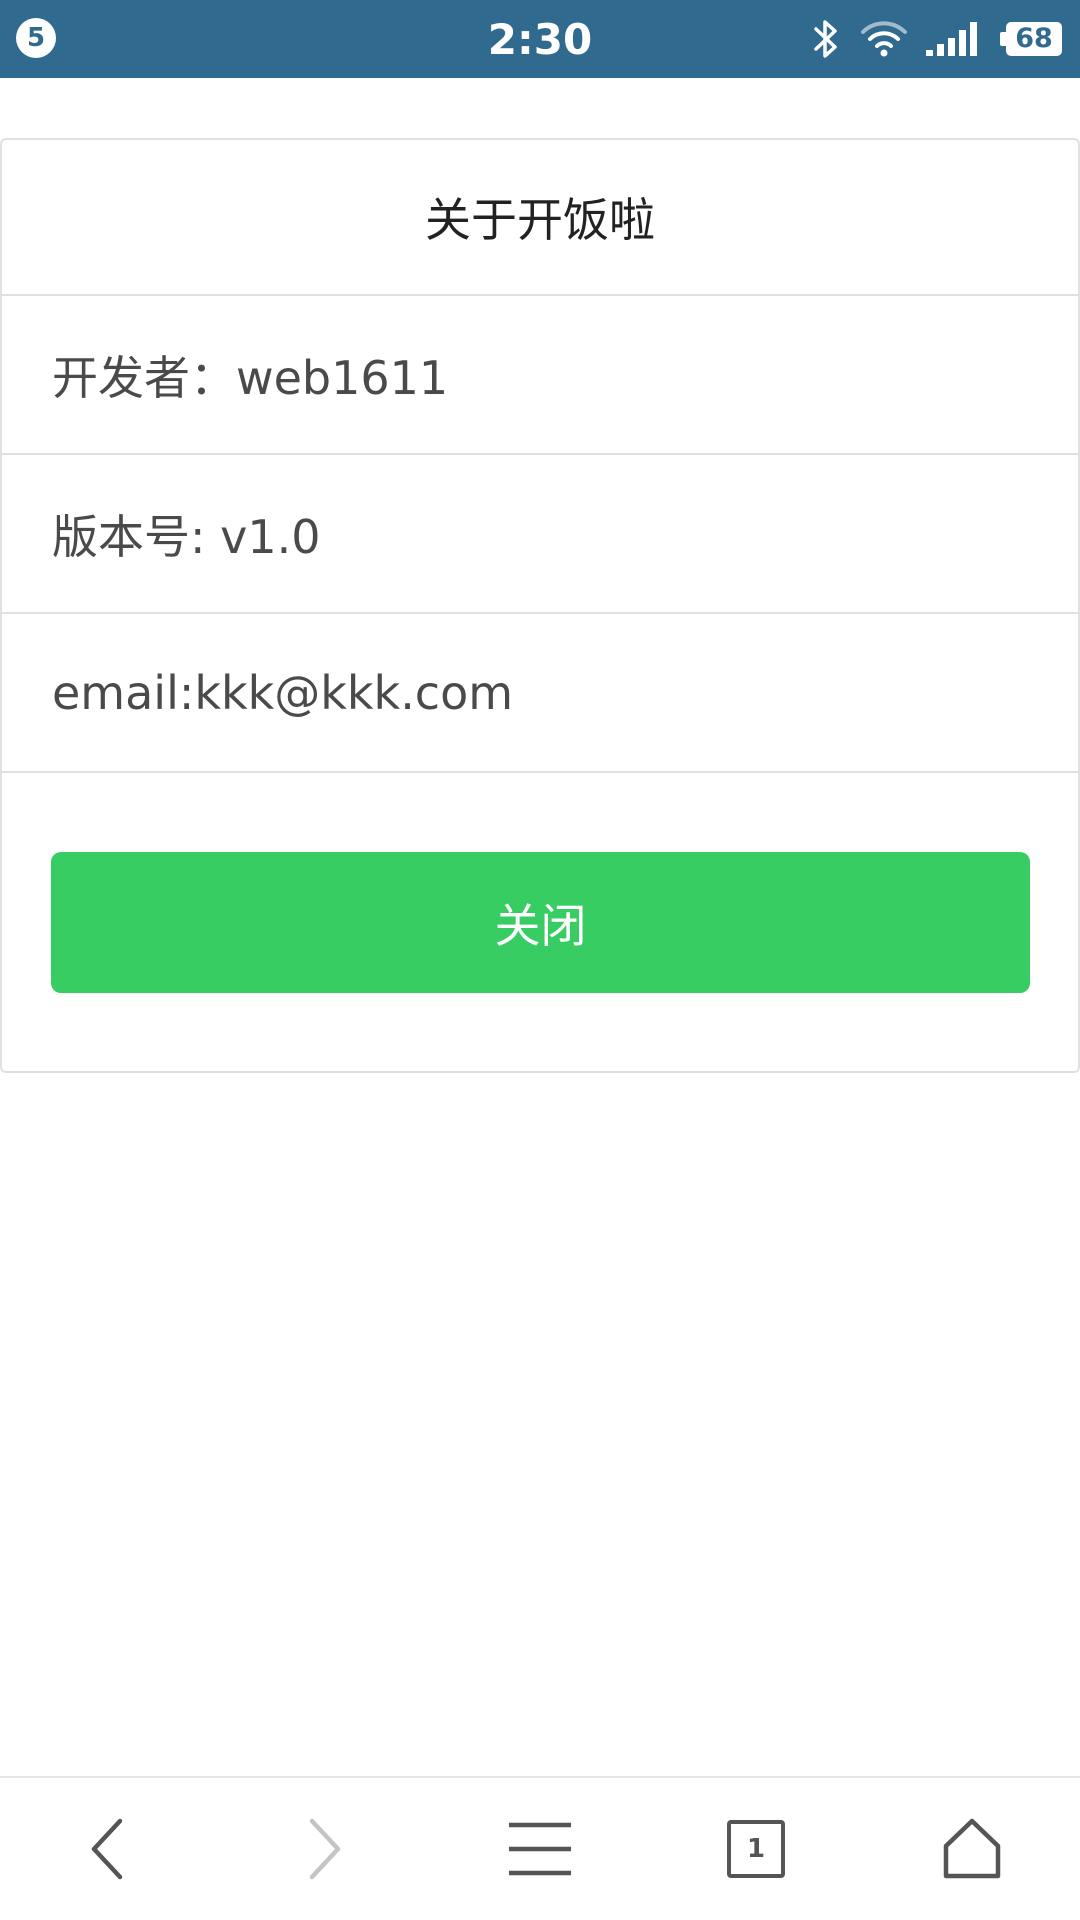 This screenshot has height=1920, width=1080. What do you see at coordinates (540, 534) in the screenshot?
I see `version-row: 版本号: v1.0` at bounding box center [540, 534].